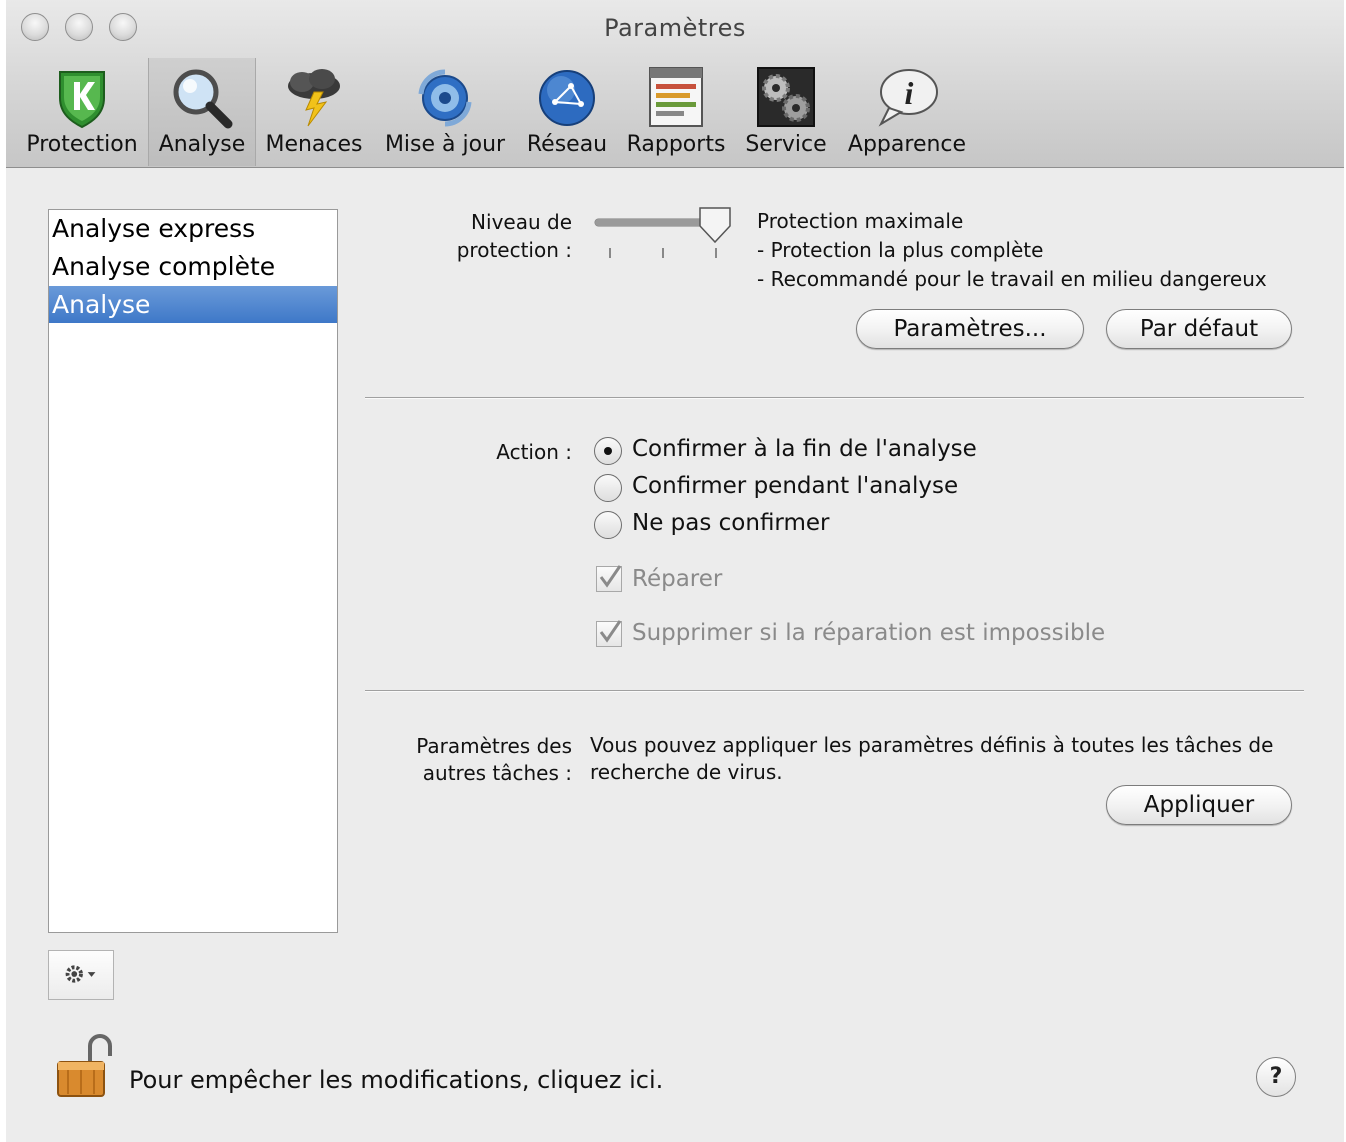  I want to click on toolbar-label: Menaces, so click(314, 144).